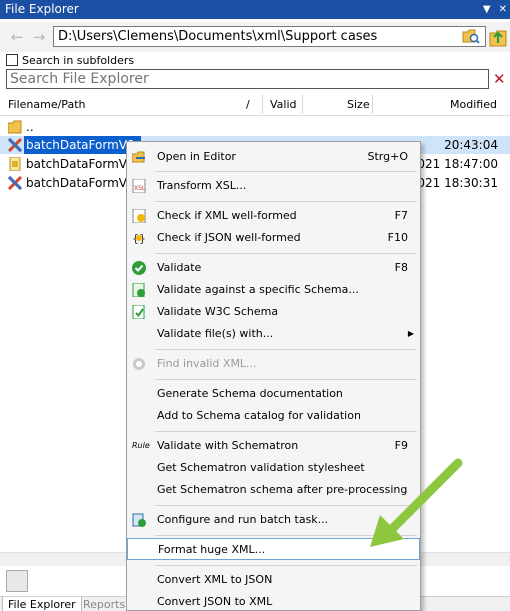 The height and width of the screenshot is (611, 510). I want to click on forward-arrow-icon: →, so click(39, 37).